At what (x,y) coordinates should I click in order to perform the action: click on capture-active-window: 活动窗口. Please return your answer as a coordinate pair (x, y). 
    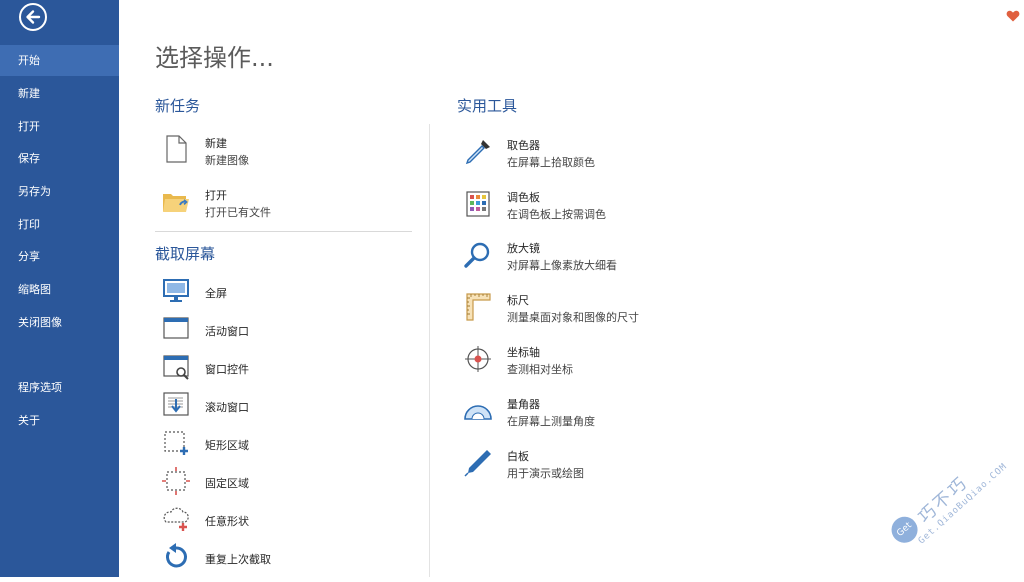
    Looking at the image, I should click on (281, 329).